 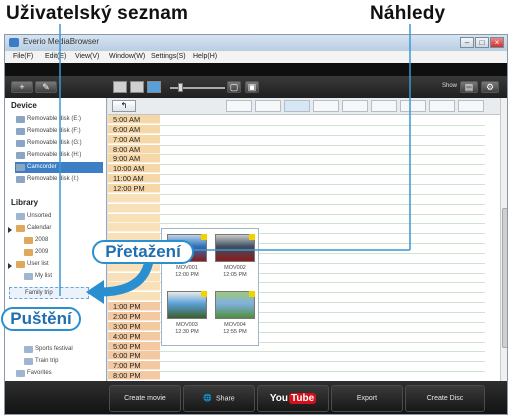 What do you see at coordinates (235, 325) in the screenshot?
I see `thumbnail-label: MOV004` at bounding box center [235, 325].